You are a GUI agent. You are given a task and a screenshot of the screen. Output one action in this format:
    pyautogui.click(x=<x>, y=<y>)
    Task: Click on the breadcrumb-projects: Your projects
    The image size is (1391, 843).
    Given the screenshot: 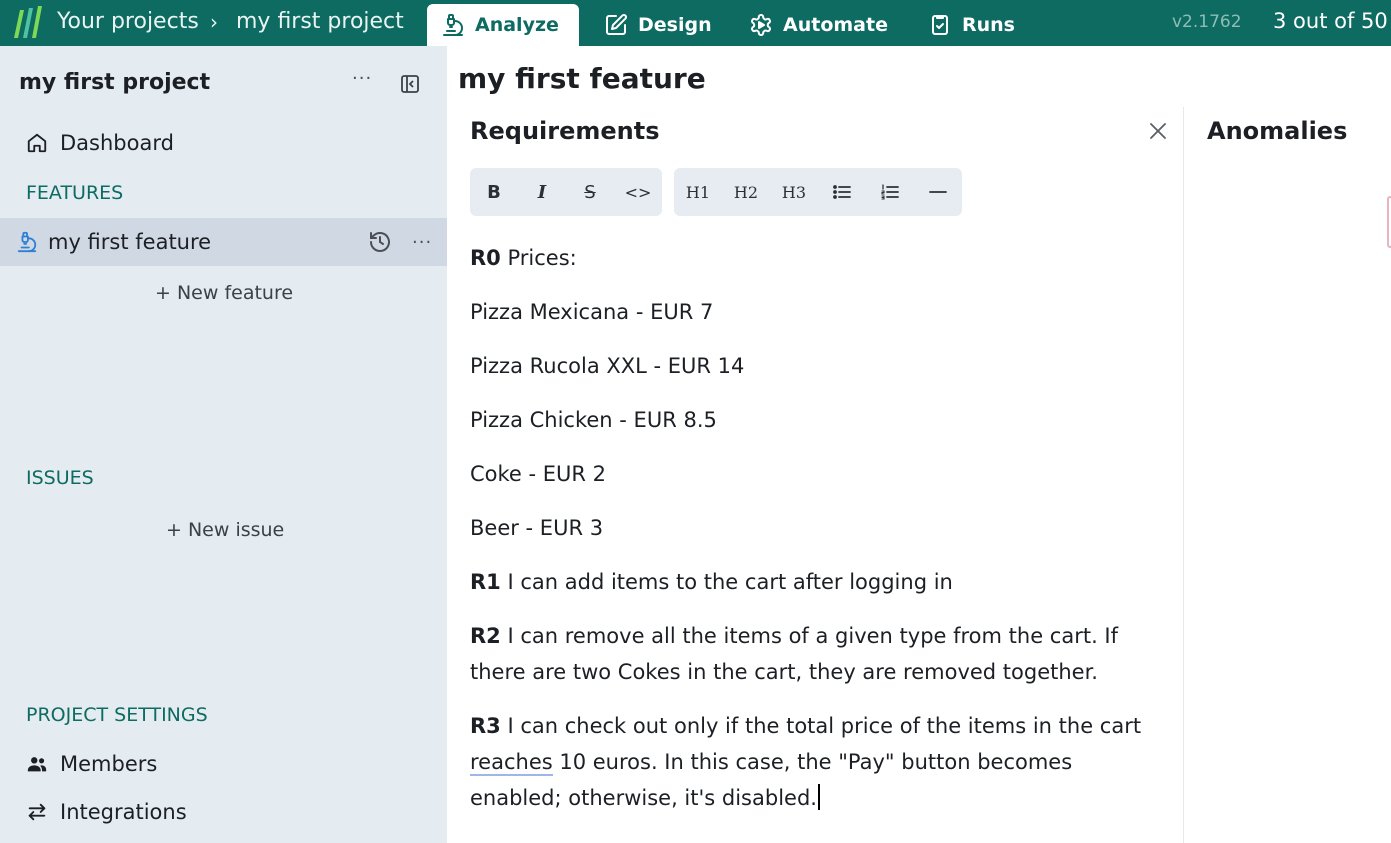 What is the action you would take?
    pyautogui.click(x=128, y=21)
    